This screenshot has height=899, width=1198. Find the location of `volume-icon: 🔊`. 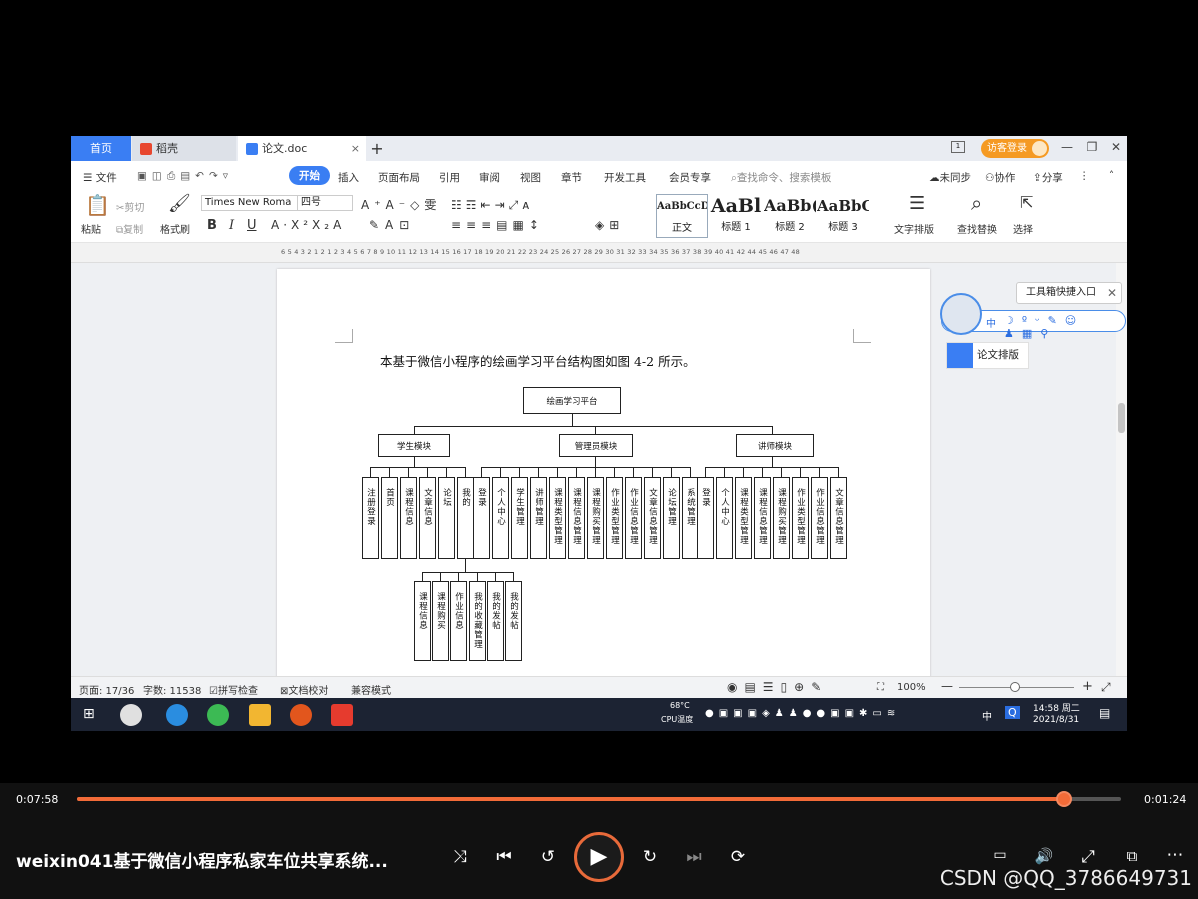

volume-icon: 🔊 is located at coordinates (1044, 856).